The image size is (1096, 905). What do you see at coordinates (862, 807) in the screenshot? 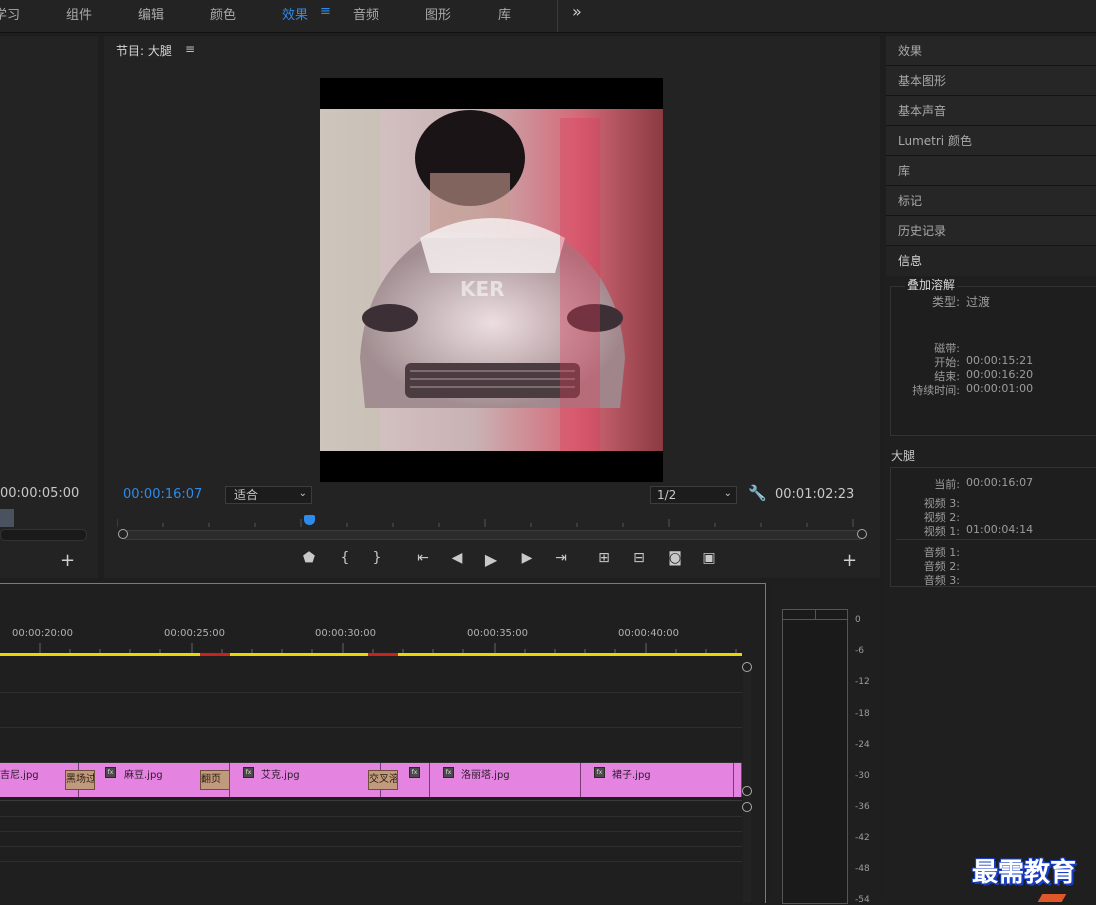
I see `meter-label: -36` at bounding box center [862, 807].